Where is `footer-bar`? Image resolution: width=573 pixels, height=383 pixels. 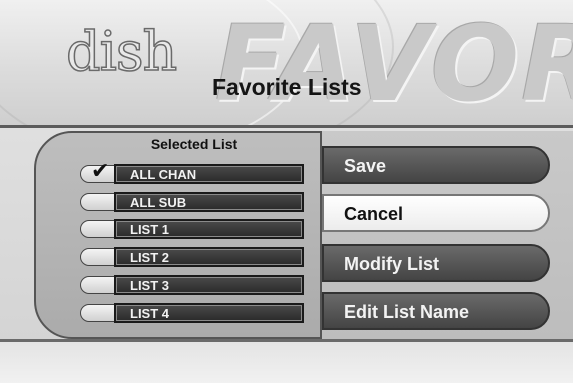 footer-bar is located at coordinates (286, 362).